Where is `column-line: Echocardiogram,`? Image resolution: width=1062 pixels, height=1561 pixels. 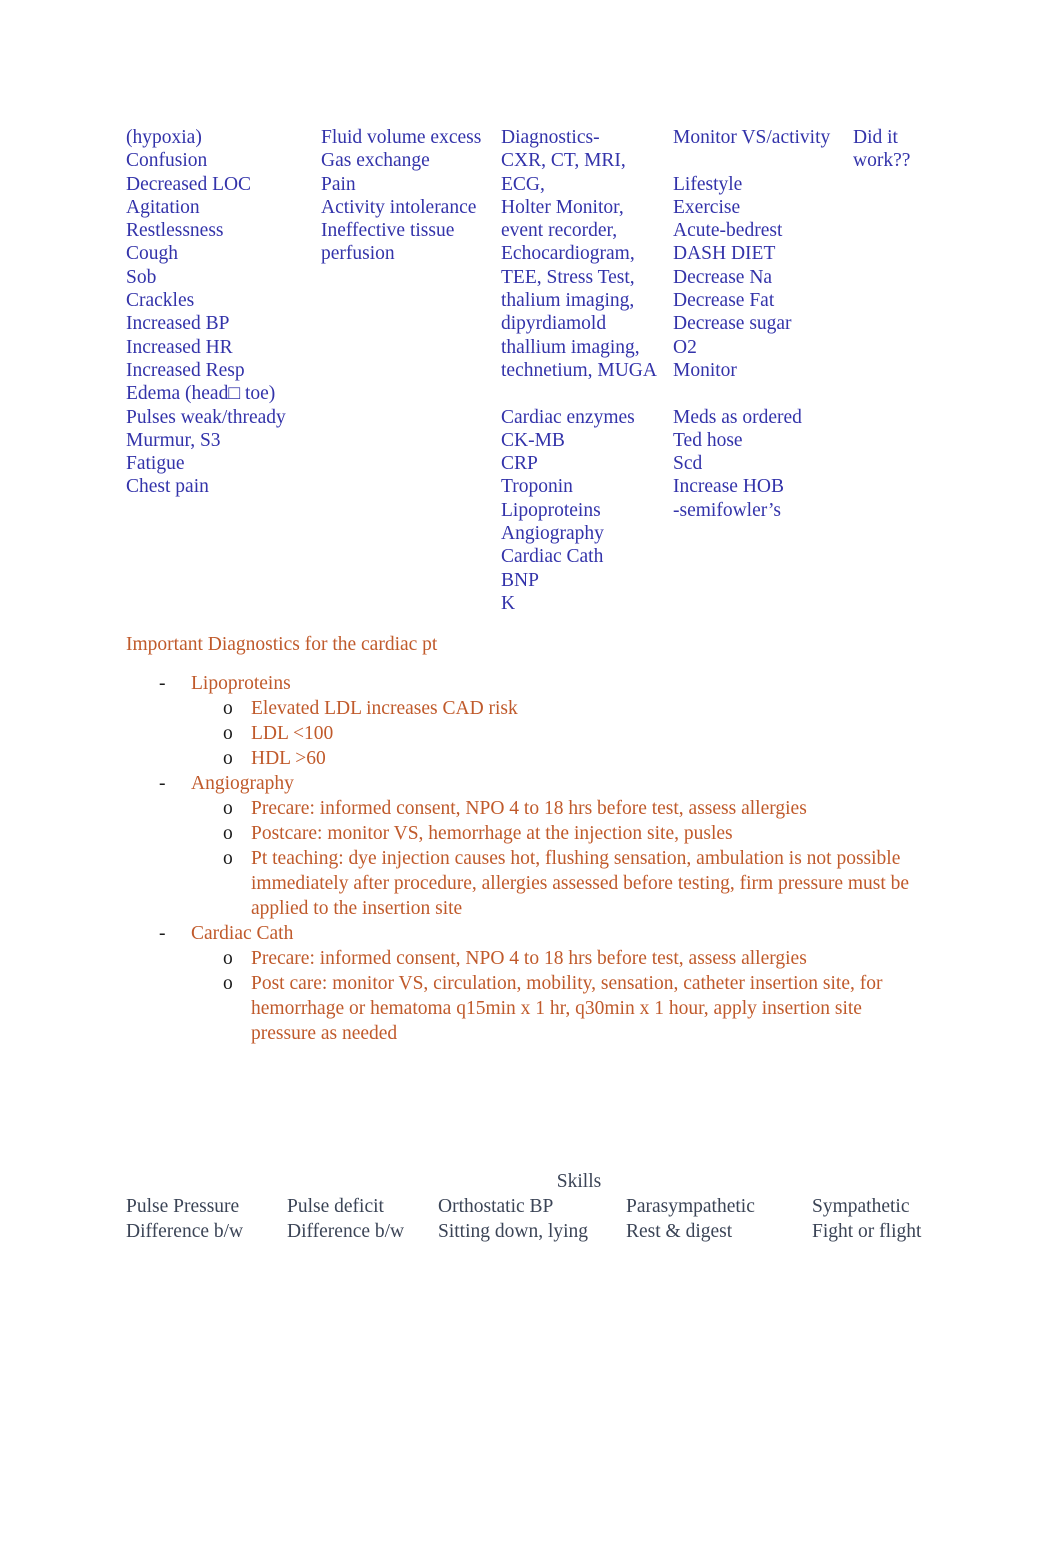
column-line: Echocardiogram, is located at coordinates (568, 254).